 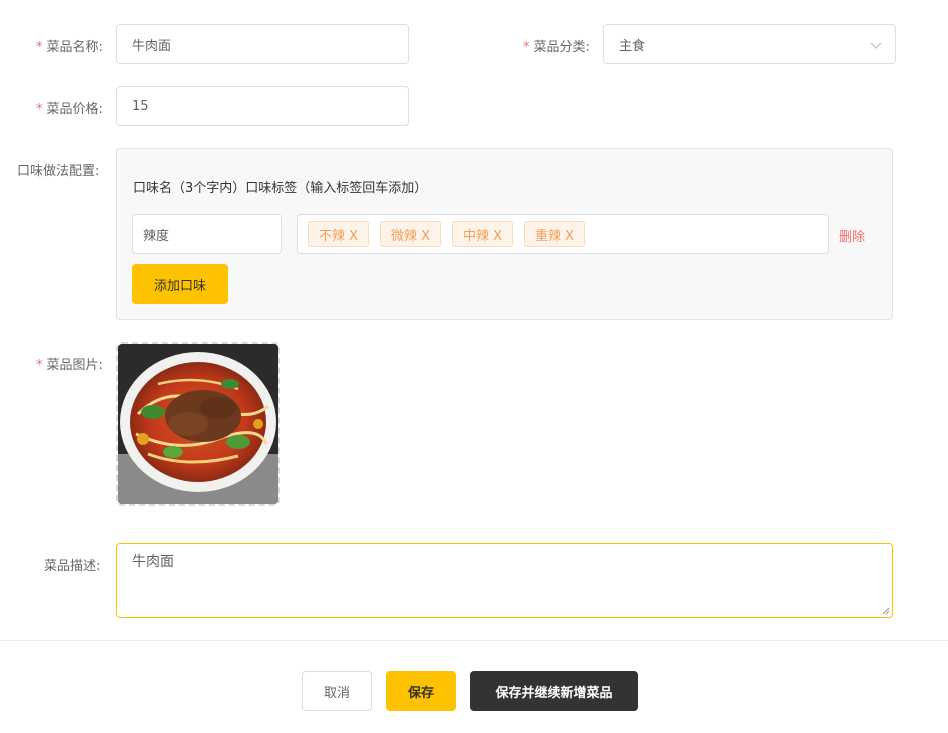 What do you see at coordinates (69, 365) in the screenshot?
I see `dish-image-label: * 菜品图片:` at bounding box center [69, 365].